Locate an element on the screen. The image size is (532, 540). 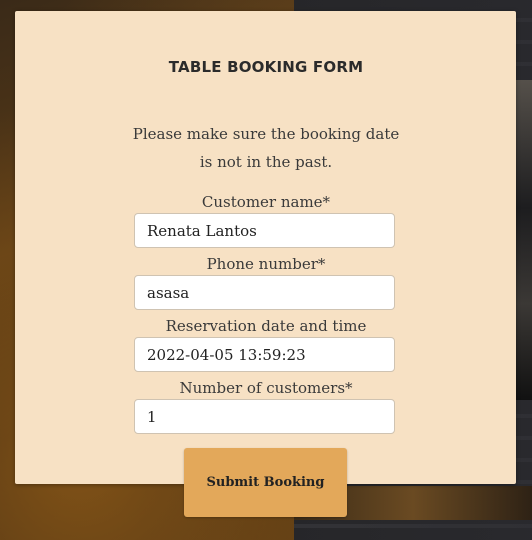
form-title: TABLE BOOKING FORM is located at coordinates (266, 67).